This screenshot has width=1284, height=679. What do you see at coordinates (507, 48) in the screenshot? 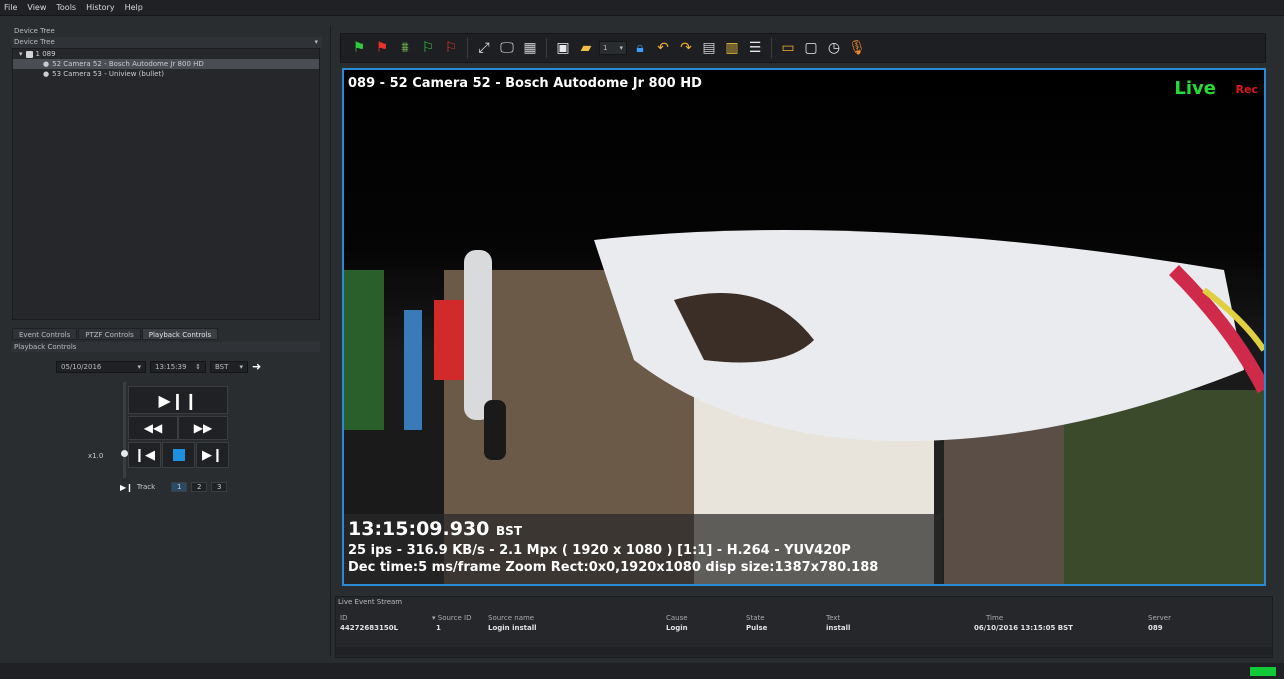
I see `monitor-icon: 🖵` at bounding box center [507, 48].